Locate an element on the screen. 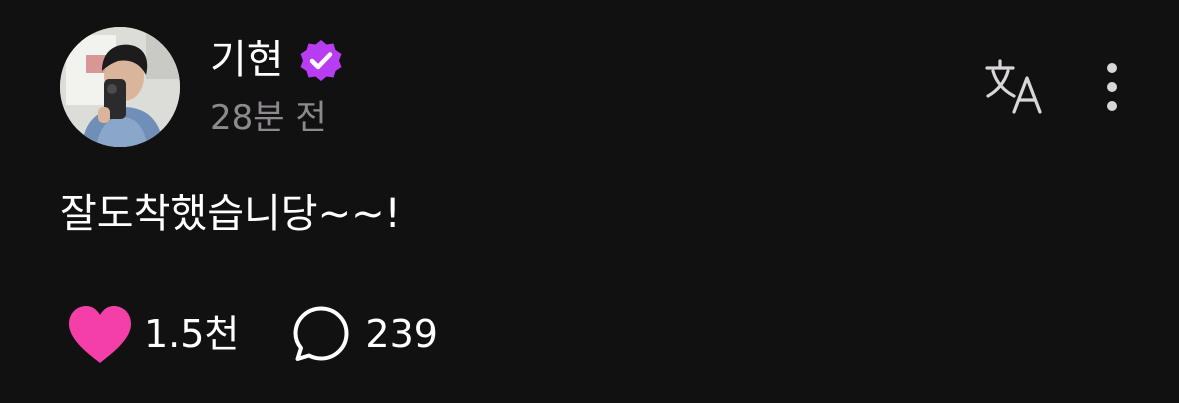  verified-badge-icon is located at coordinates (321, 62).